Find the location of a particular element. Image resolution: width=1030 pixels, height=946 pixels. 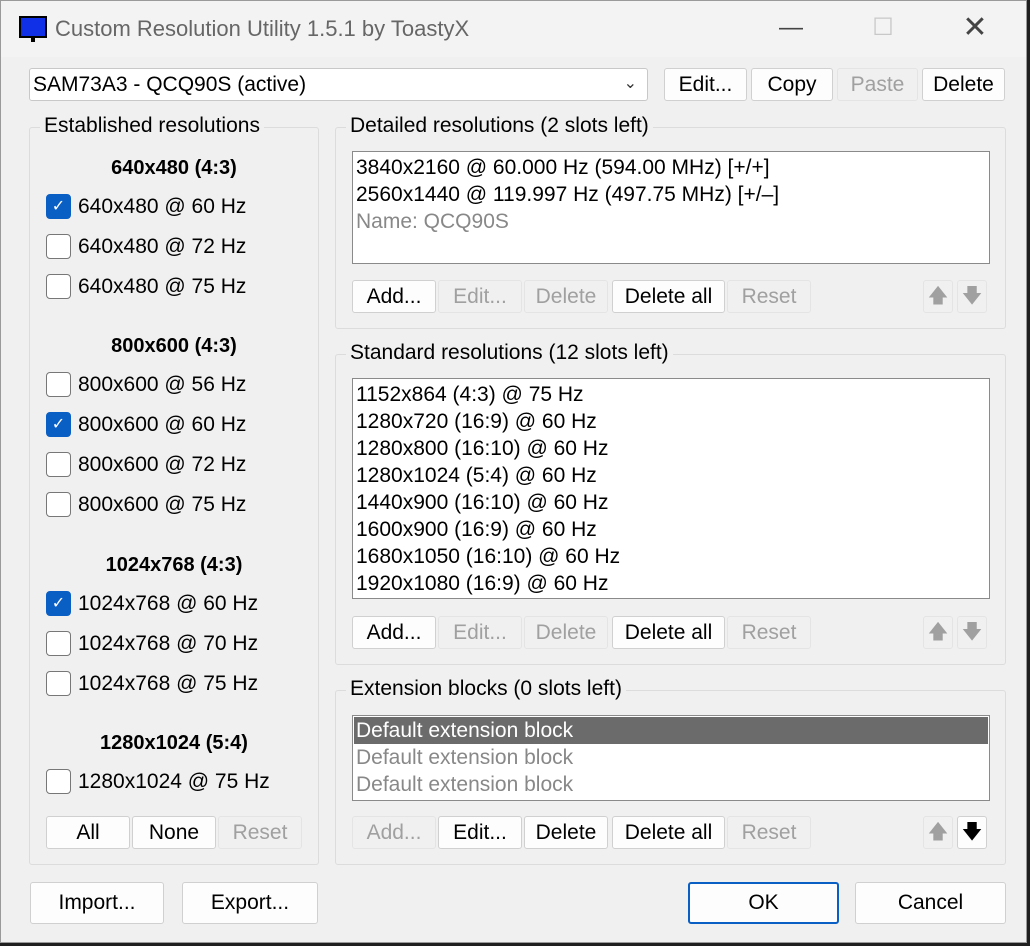

monitor-select: SAM73A3 - QCQ90S (active) ⌄ is located at coordinates (338, 84).